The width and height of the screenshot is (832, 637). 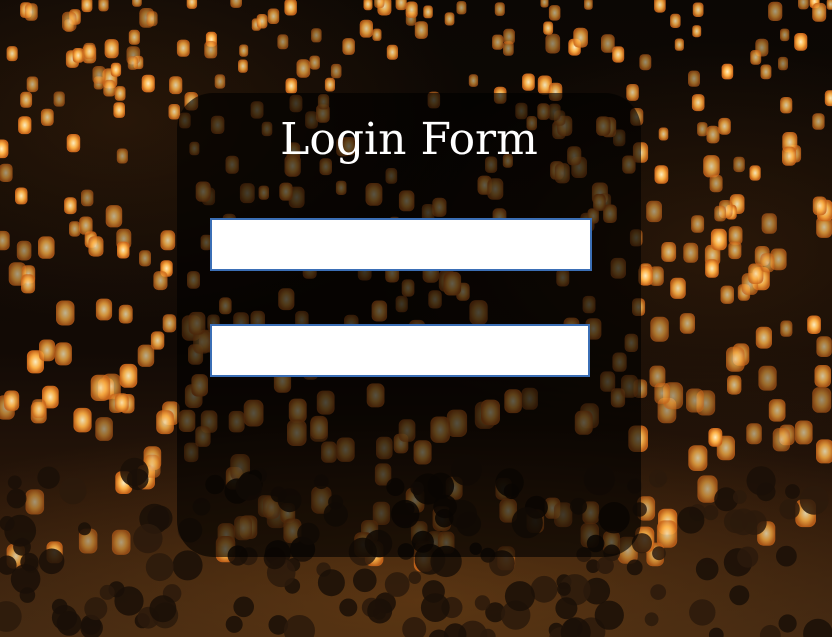 I want to click on username-input, so click(x=401, y=244).